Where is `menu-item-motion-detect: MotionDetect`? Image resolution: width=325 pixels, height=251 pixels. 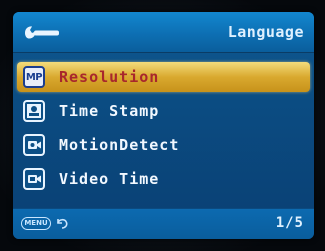 menu-item-motion-detect: MotionDetect is located at coordinates (163, 145).